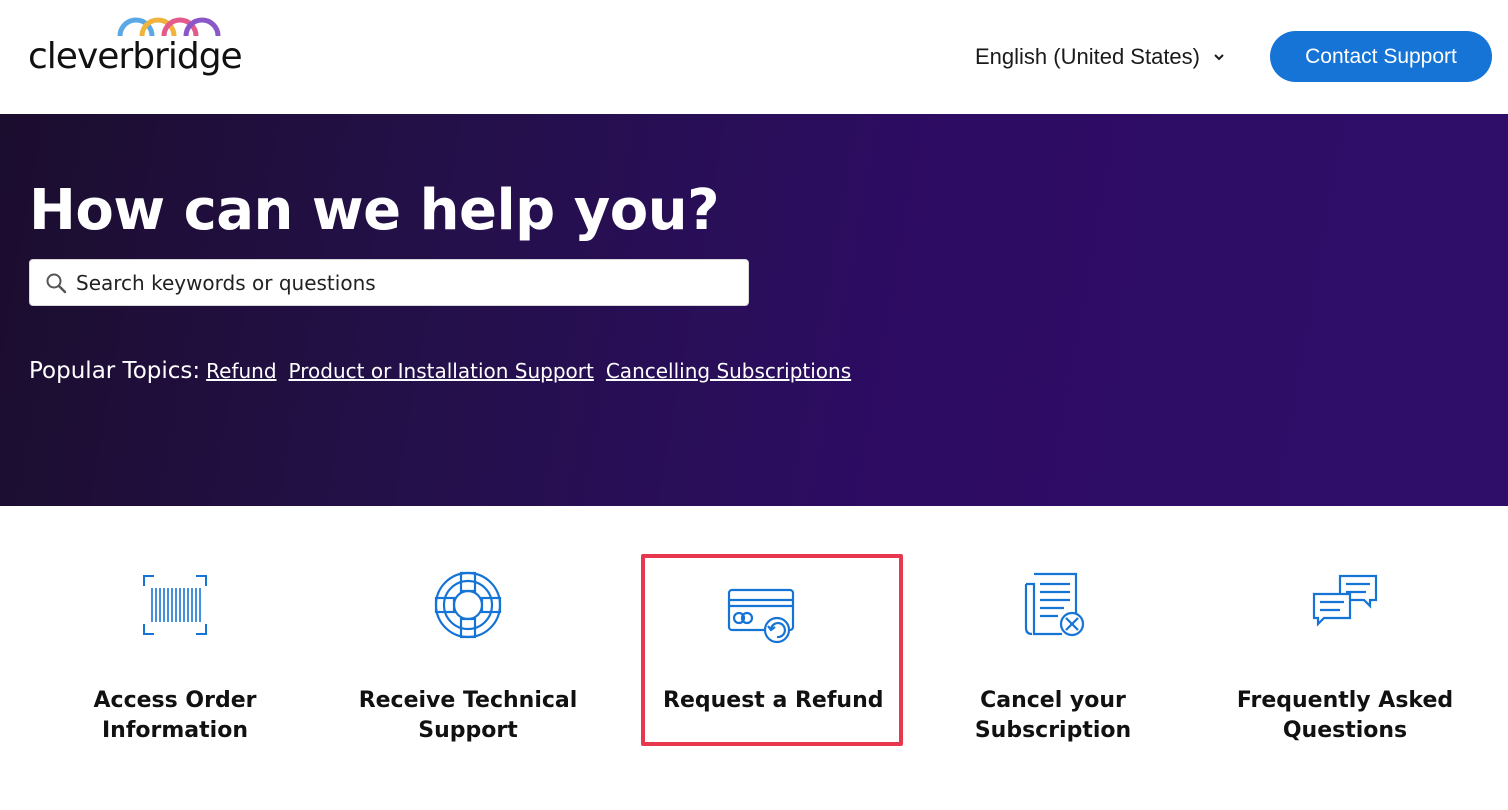 This screenshot has height=810, width=1508. Describe the element at coordinates (374, 210) in the screenshot. I see `hero-title: How can we help you?` at that location.